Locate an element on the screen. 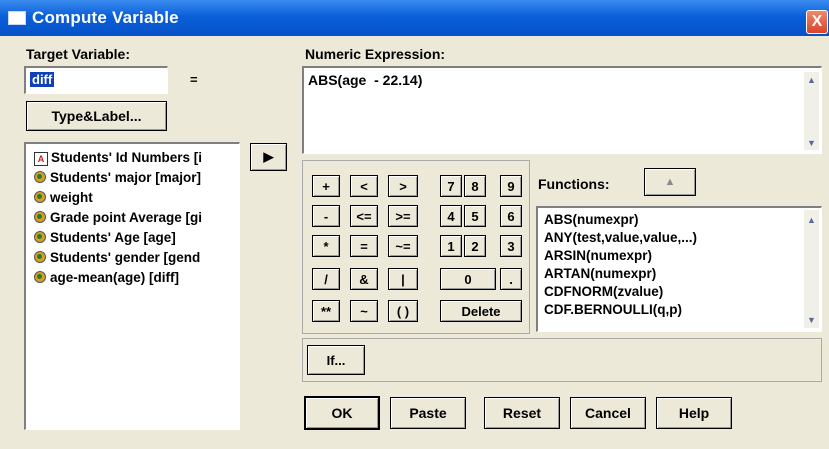 The image size is (829, 449). equals-sign: = is located at coordinates (194, 79).